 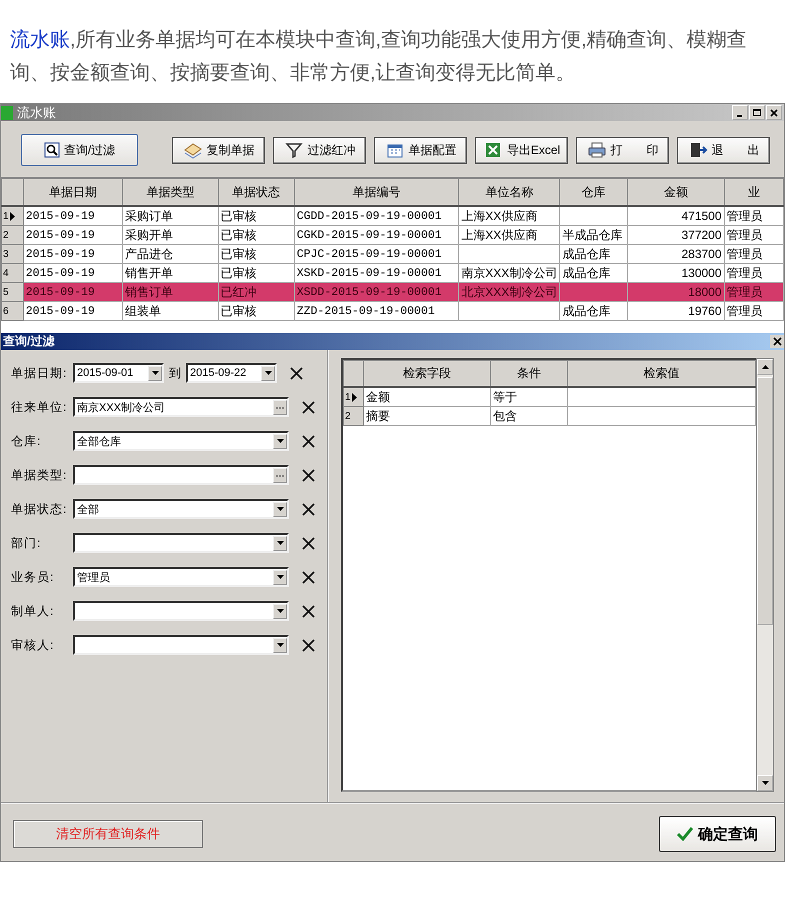 What do you see at coordinates (723, 150) in the screenshot?
I see `toolbar-button: 退 出` at bounding box center [723, 150].